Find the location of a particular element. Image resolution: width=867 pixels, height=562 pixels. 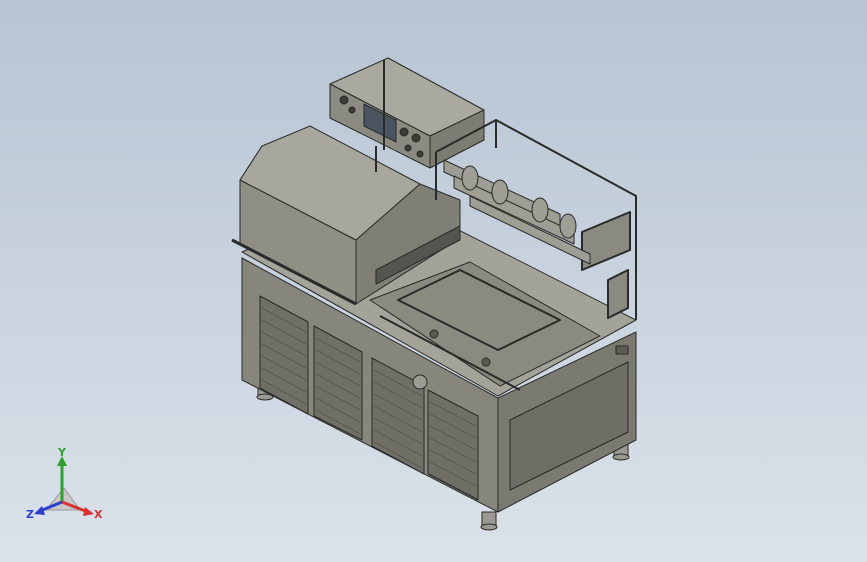

y-axis-label: Y is located at coordinates (62, 452).